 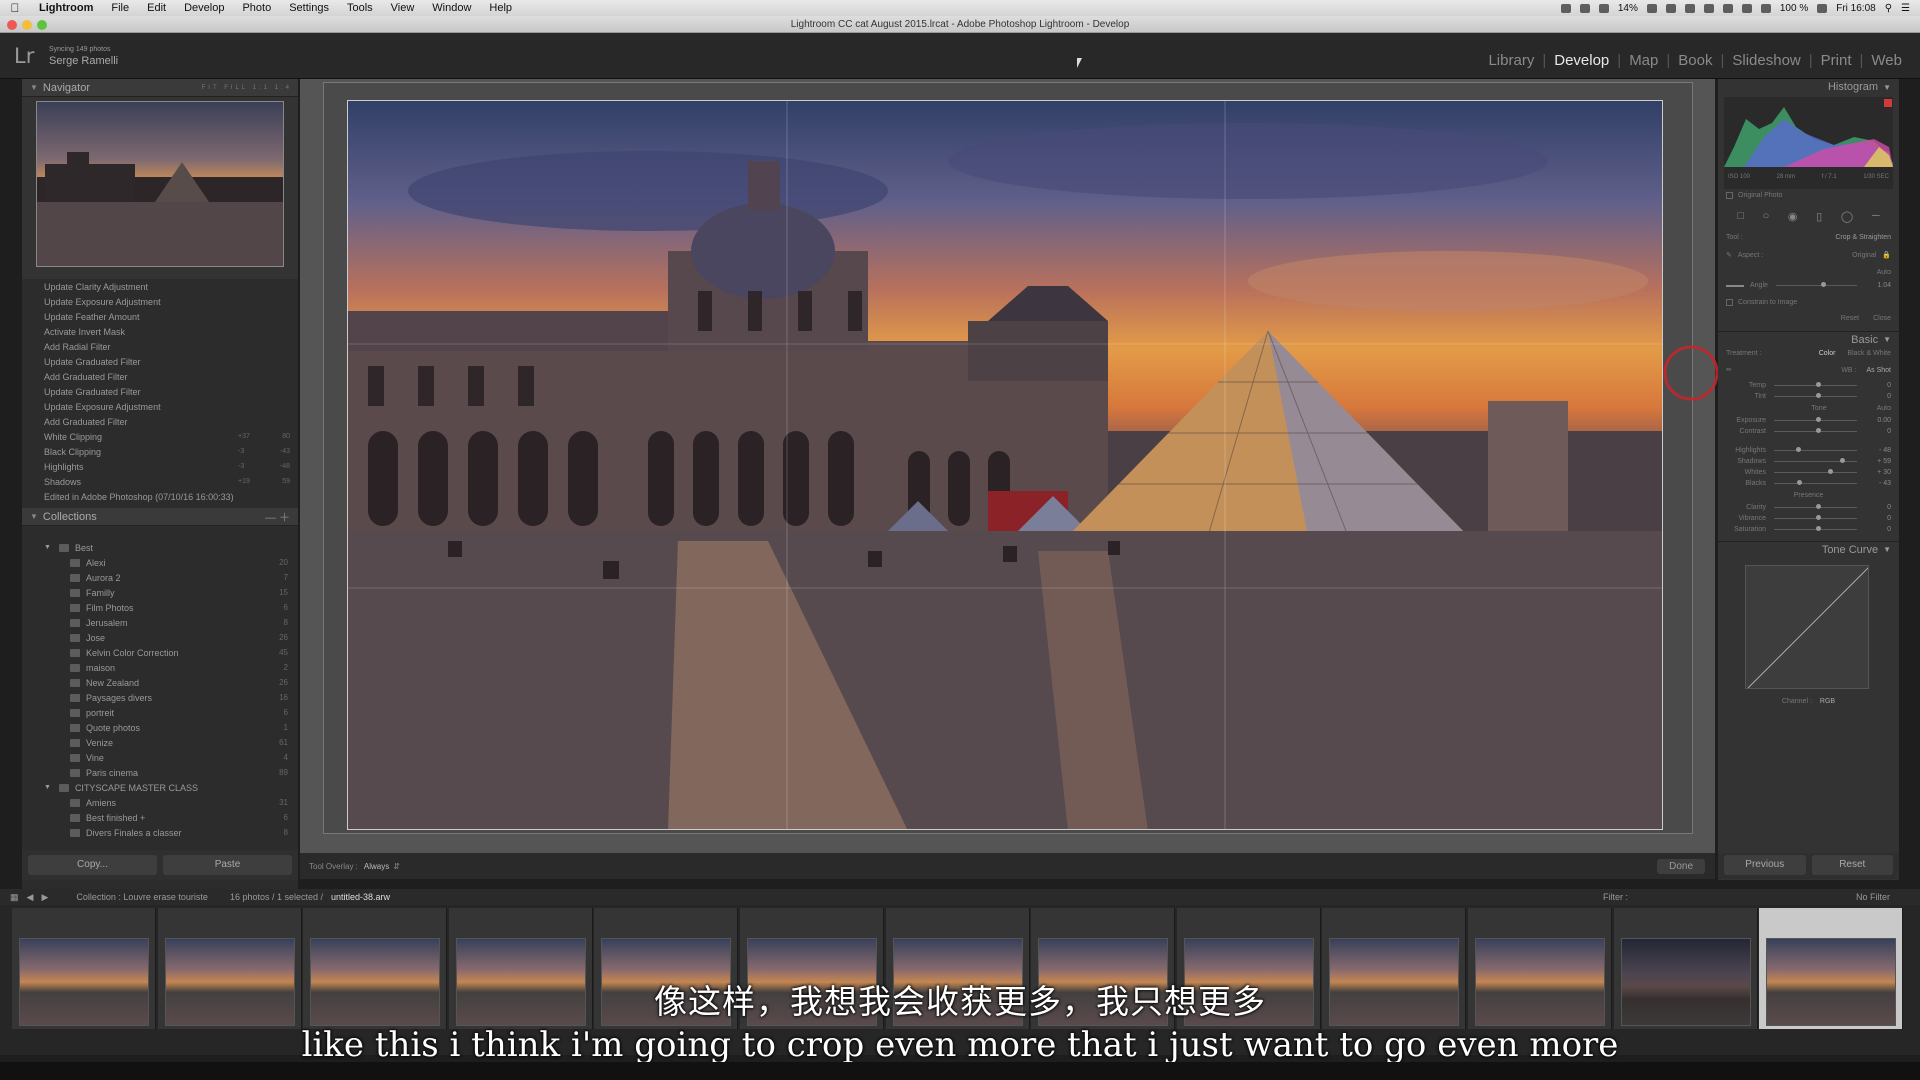 I want to click on bluetooth-icon, so click(x=1708, y=8).